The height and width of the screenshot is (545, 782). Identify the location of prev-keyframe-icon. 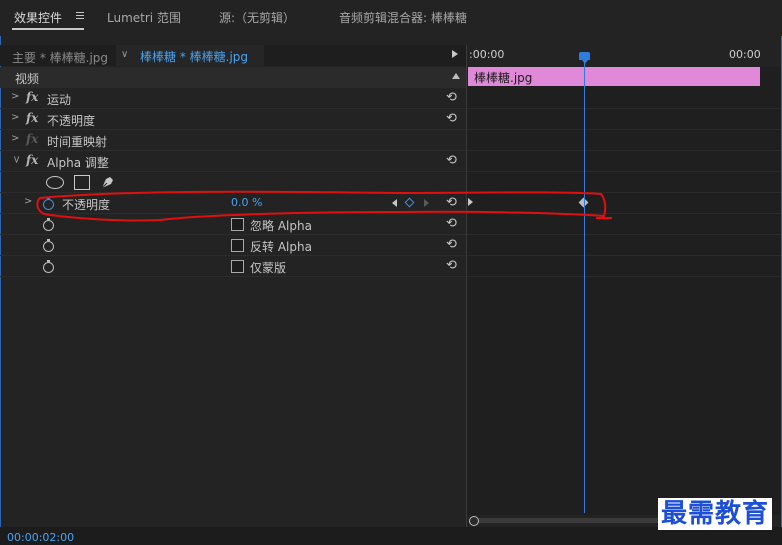
(394, 203).